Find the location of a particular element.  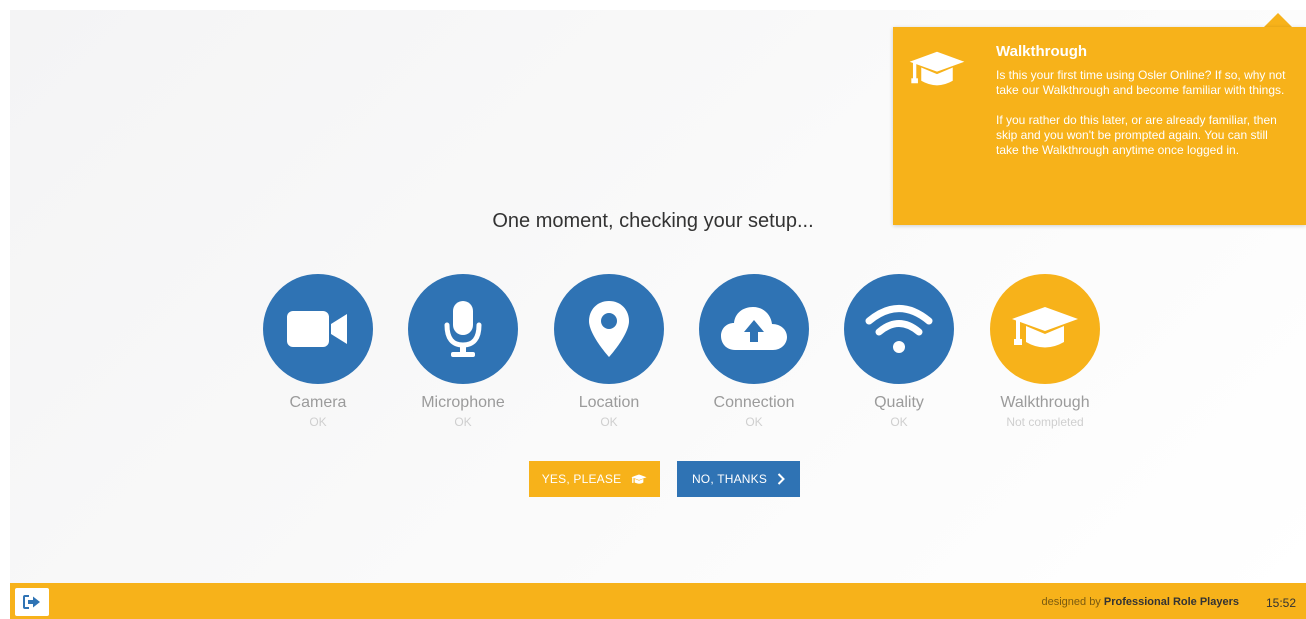

logout-button is located at coordinates (32, 602).